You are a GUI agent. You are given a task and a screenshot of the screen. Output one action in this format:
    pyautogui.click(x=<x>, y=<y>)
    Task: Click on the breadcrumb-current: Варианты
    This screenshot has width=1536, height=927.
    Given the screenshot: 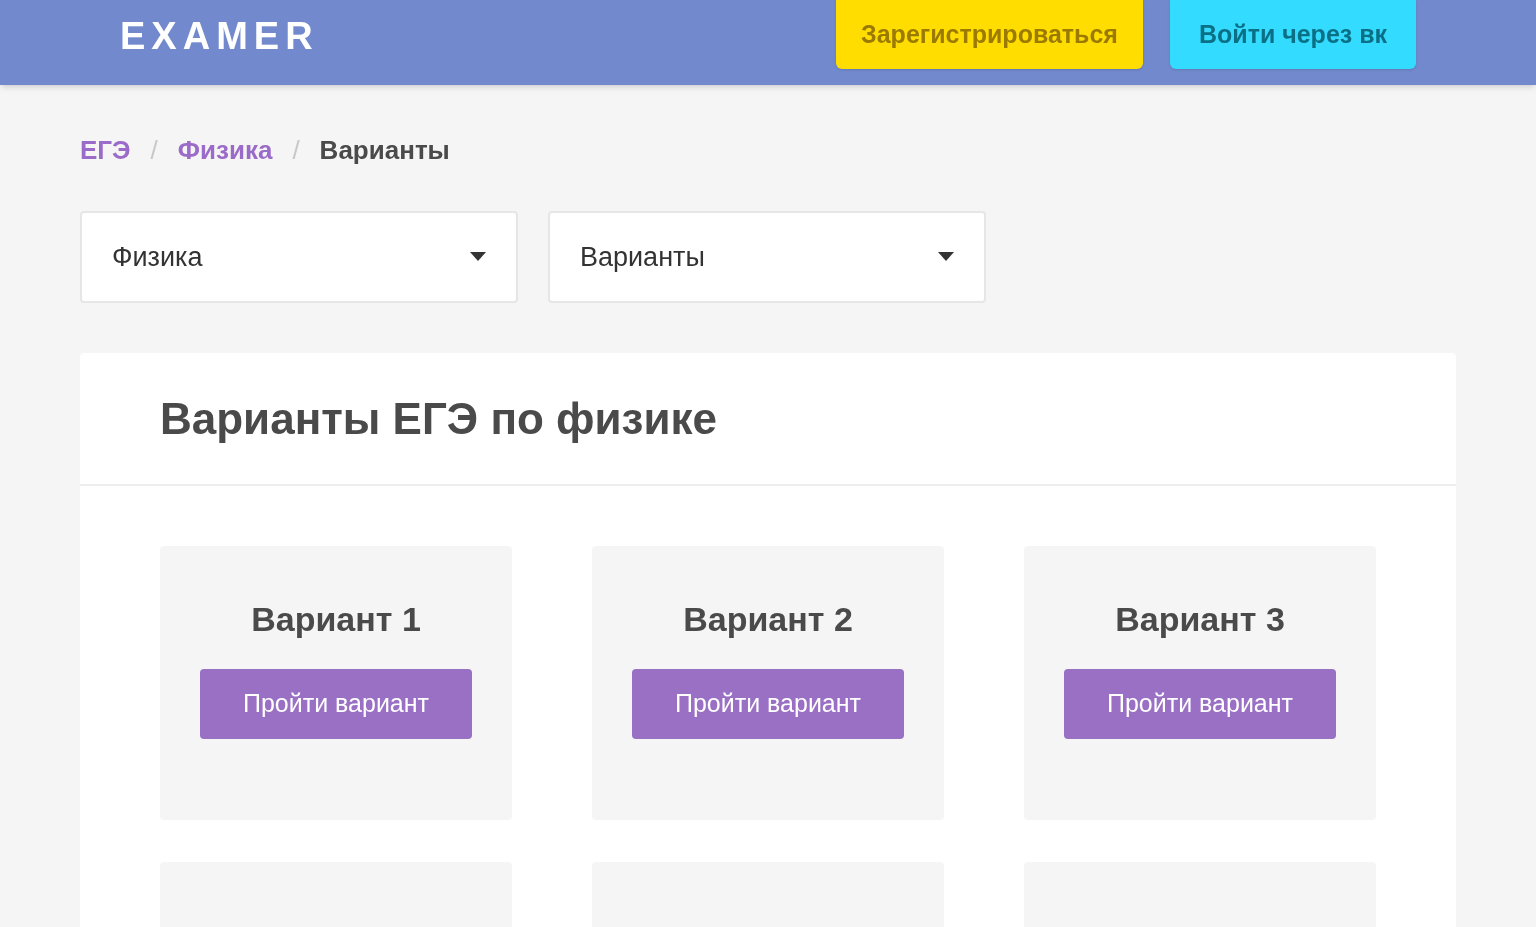 What is the action you would take?
    pyautogui.click(x=384, y=150)
    